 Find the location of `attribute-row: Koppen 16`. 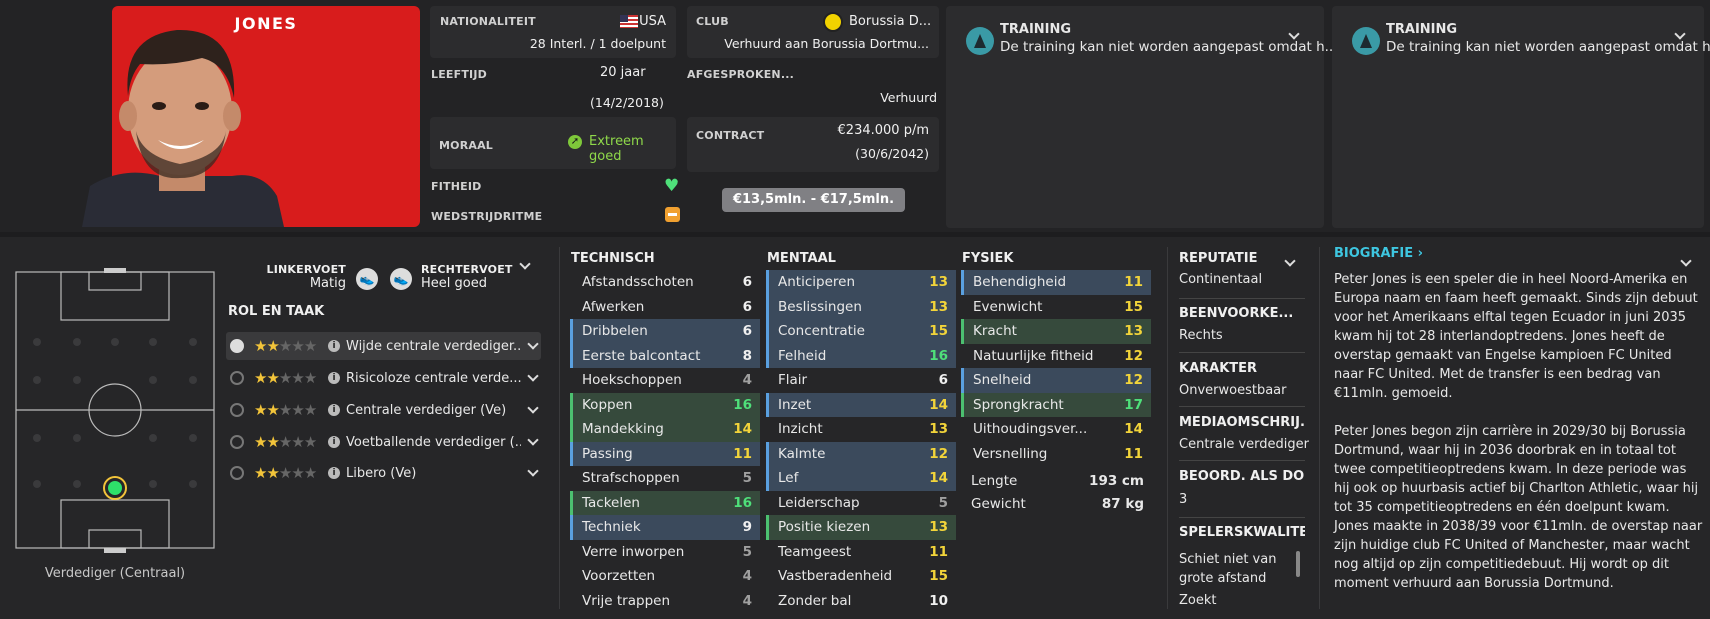

attribute-row: Koppen 16 is located at coordinates (665, 404).